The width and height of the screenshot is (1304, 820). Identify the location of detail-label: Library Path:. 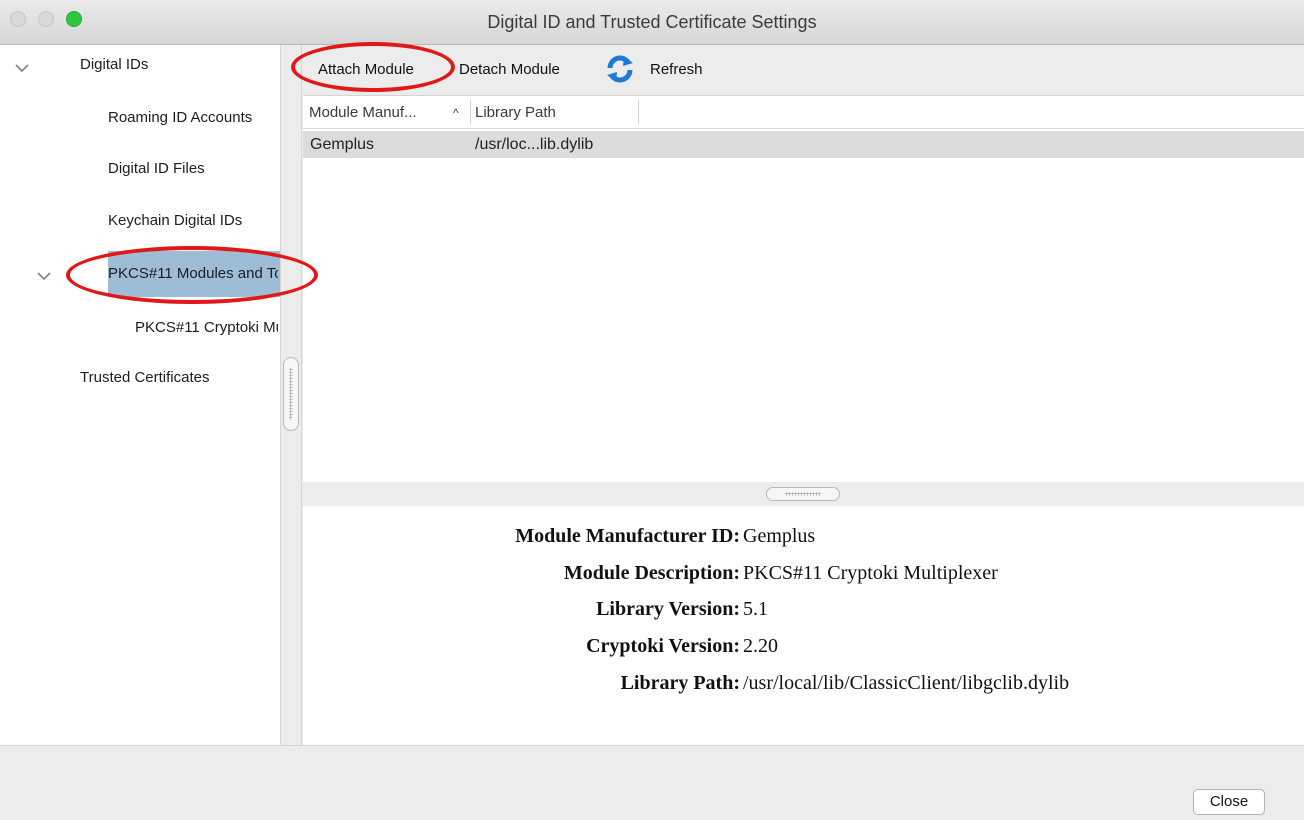
(680, 683).